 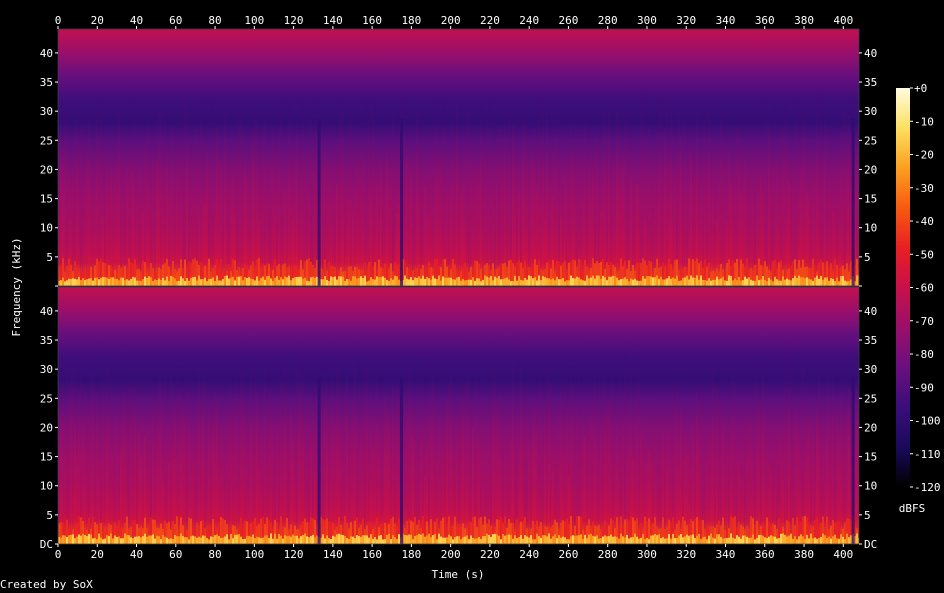 I want to click on x-tick-label-top: 80, so click(x=214, y=20).